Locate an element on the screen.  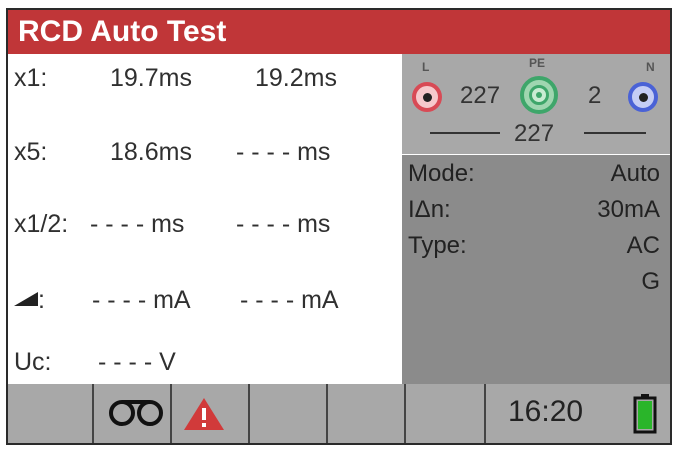
x5-value-1: 18.6ms is located at coordinates (151, 152).